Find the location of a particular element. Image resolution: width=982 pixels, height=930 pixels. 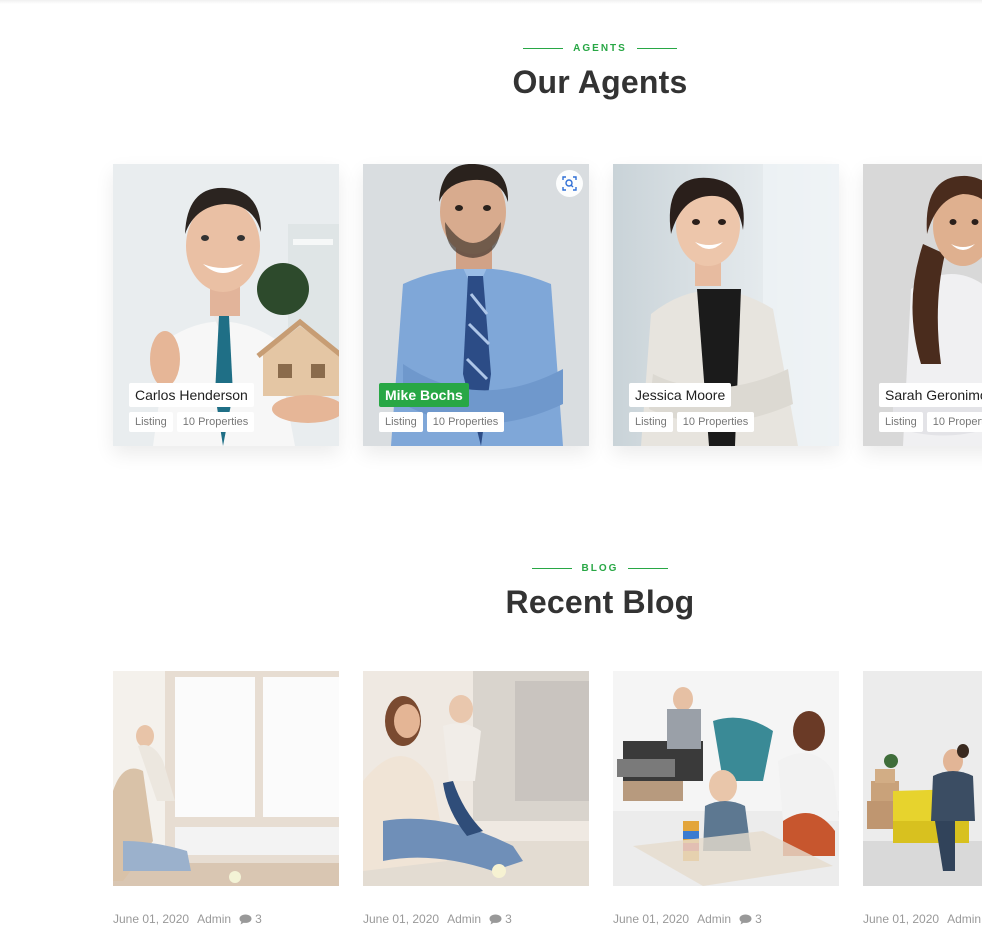

agent-name: Sarah Geronimo is located at coordinates (930, 395).